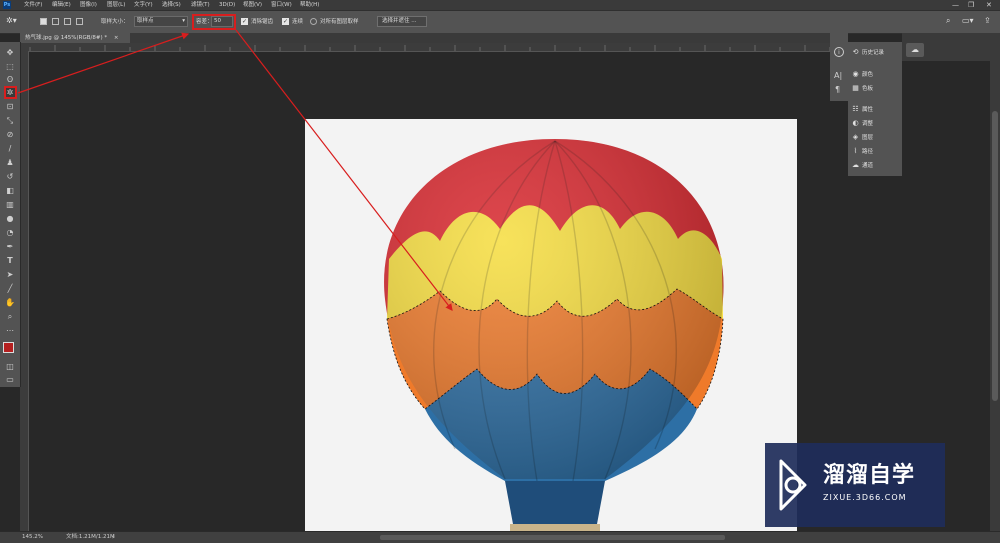  What do you see at coordinates (865, 497) in the screenshot?
I see `watermark-url: ZIXUE.3D66.COM` at bounding box center [865, 497].